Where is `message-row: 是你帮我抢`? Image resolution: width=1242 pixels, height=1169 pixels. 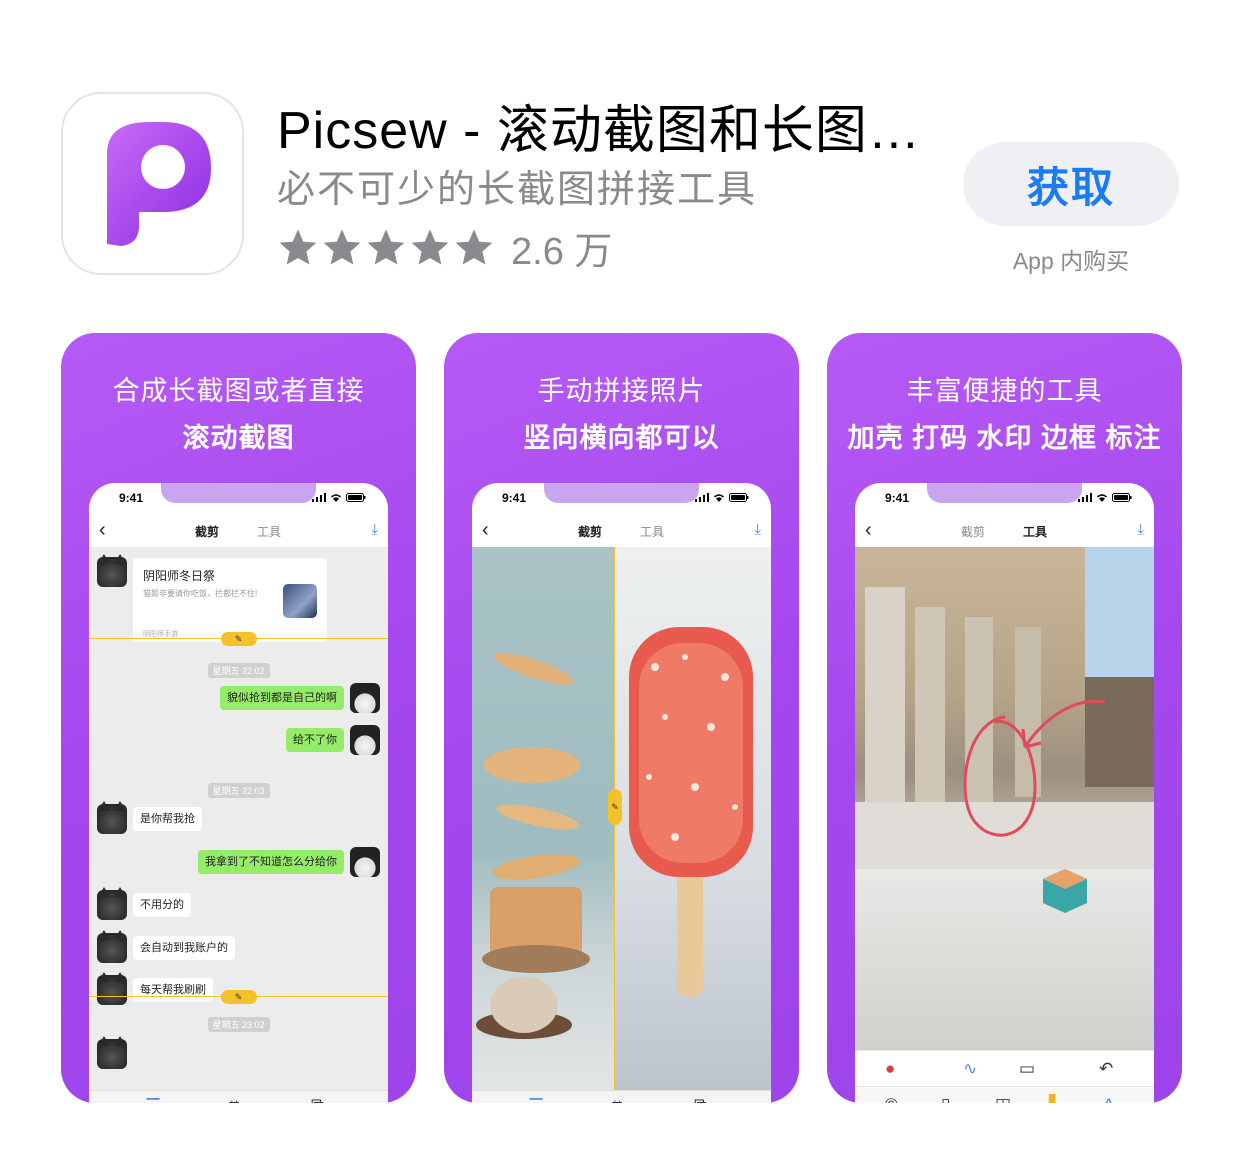 message-row: 是你帮我抢 is located at coordinates (238, 817).